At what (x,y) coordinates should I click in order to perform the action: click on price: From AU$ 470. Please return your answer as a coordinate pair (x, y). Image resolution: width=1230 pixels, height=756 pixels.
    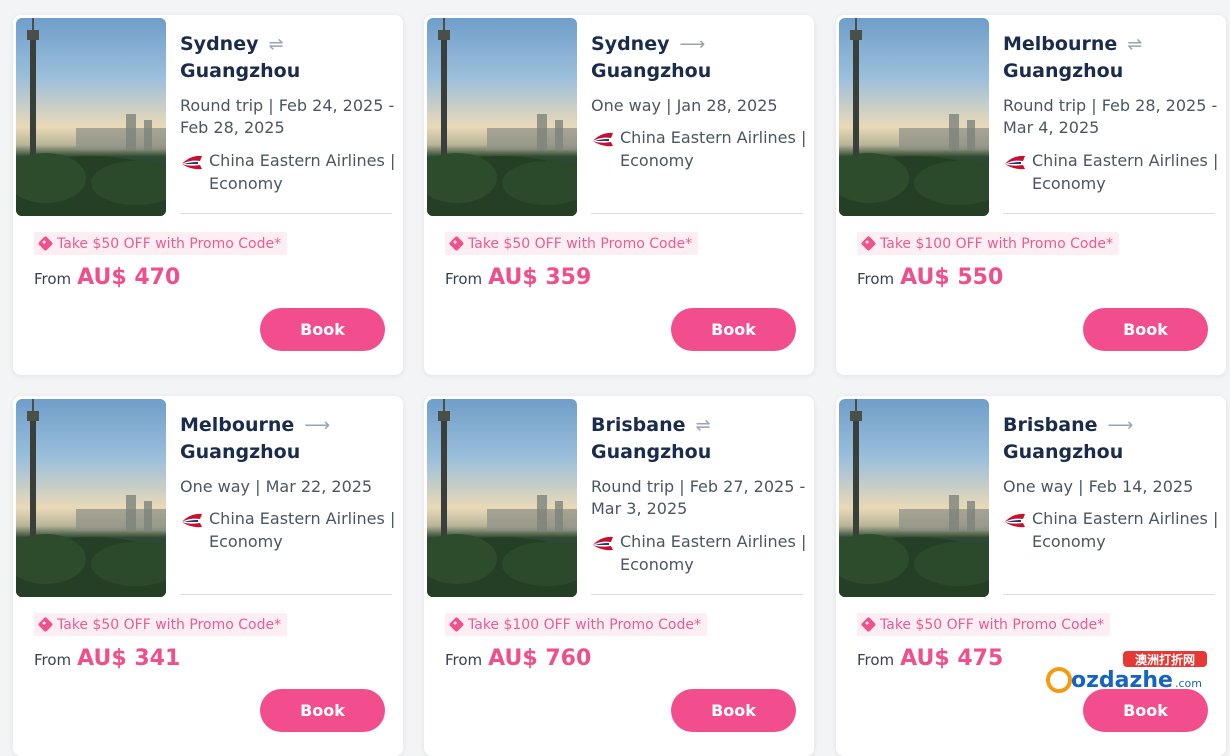
    Looking at the image, I should click on (107, 277).